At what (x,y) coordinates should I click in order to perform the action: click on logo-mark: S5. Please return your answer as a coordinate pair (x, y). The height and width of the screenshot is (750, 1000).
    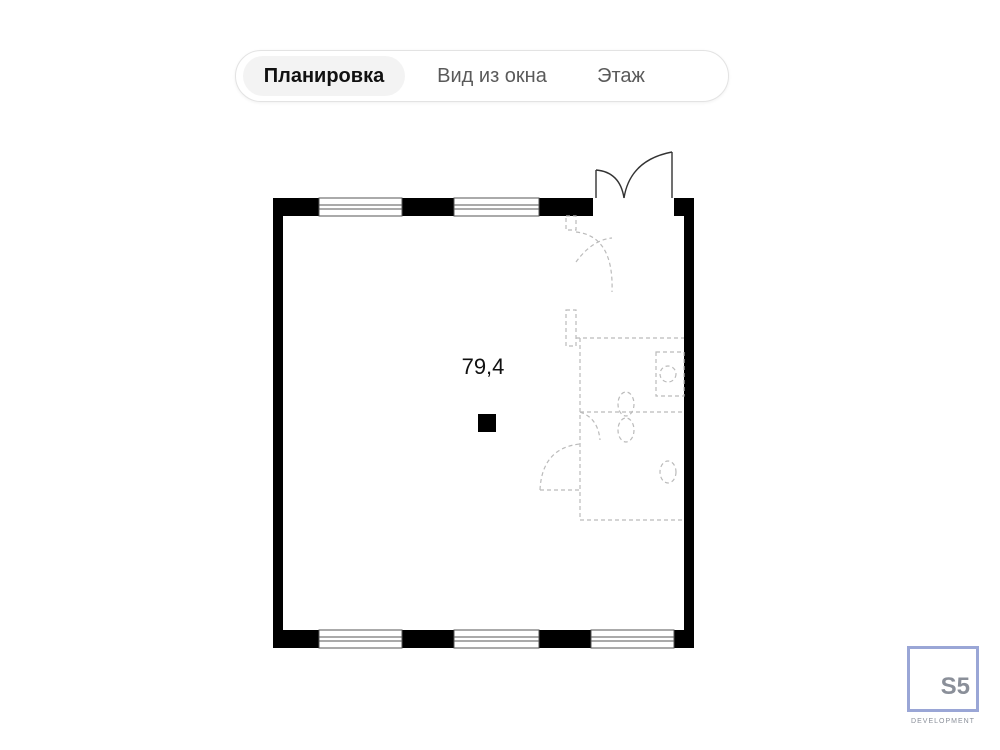
    Looking at the image, I should click on (955, 686).